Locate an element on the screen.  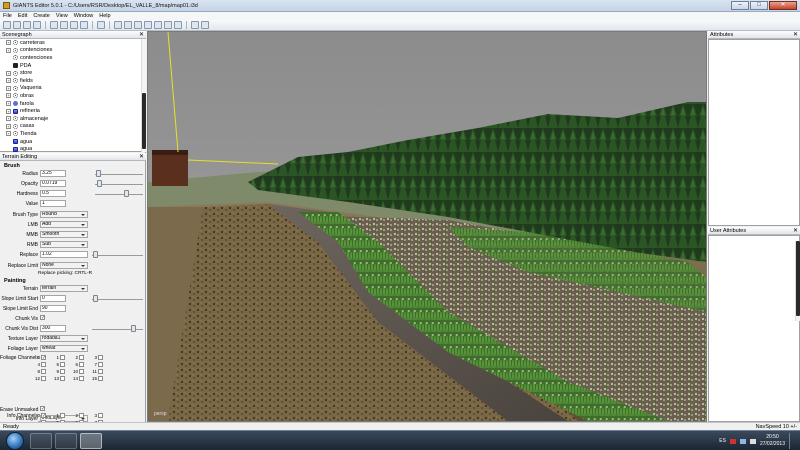
replace-input: 1.02 is located at coordinates (64, 254).